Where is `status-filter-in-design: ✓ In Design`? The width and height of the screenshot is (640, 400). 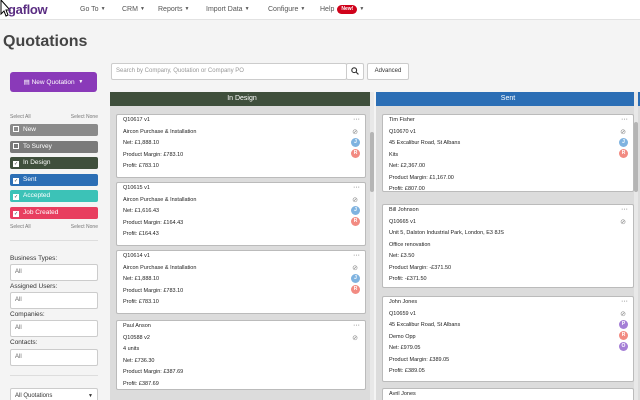 status-filter-in-design: ✓ In Design is located at coordinates (54, 163).